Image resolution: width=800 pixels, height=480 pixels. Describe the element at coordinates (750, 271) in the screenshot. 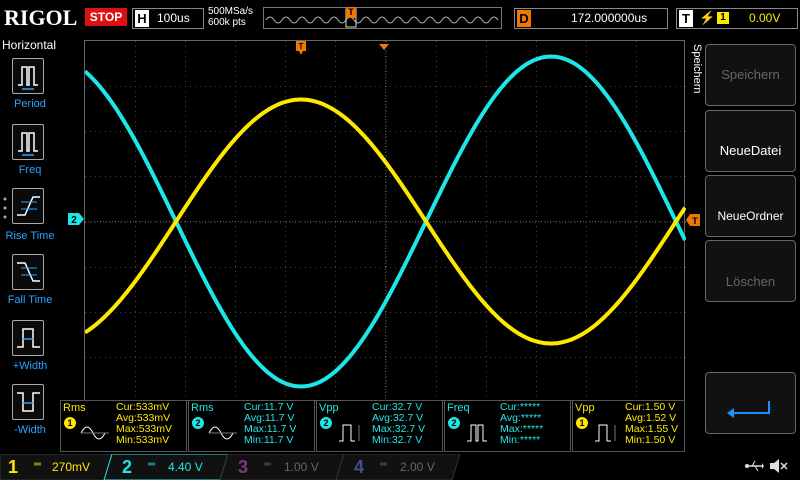

I see `delete-button: Löschen` at that location.